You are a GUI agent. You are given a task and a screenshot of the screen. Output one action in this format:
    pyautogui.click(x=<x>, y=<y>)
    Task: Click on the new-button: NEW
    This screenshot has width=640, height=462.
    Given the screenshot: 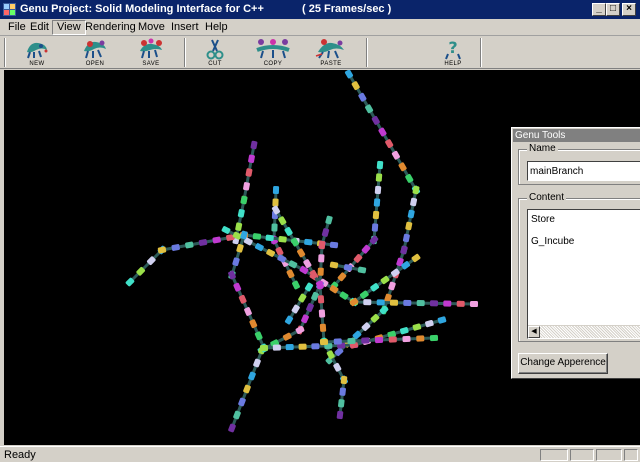 What is the action you would take?
    pyautogui.click(x=37, y=52)
    